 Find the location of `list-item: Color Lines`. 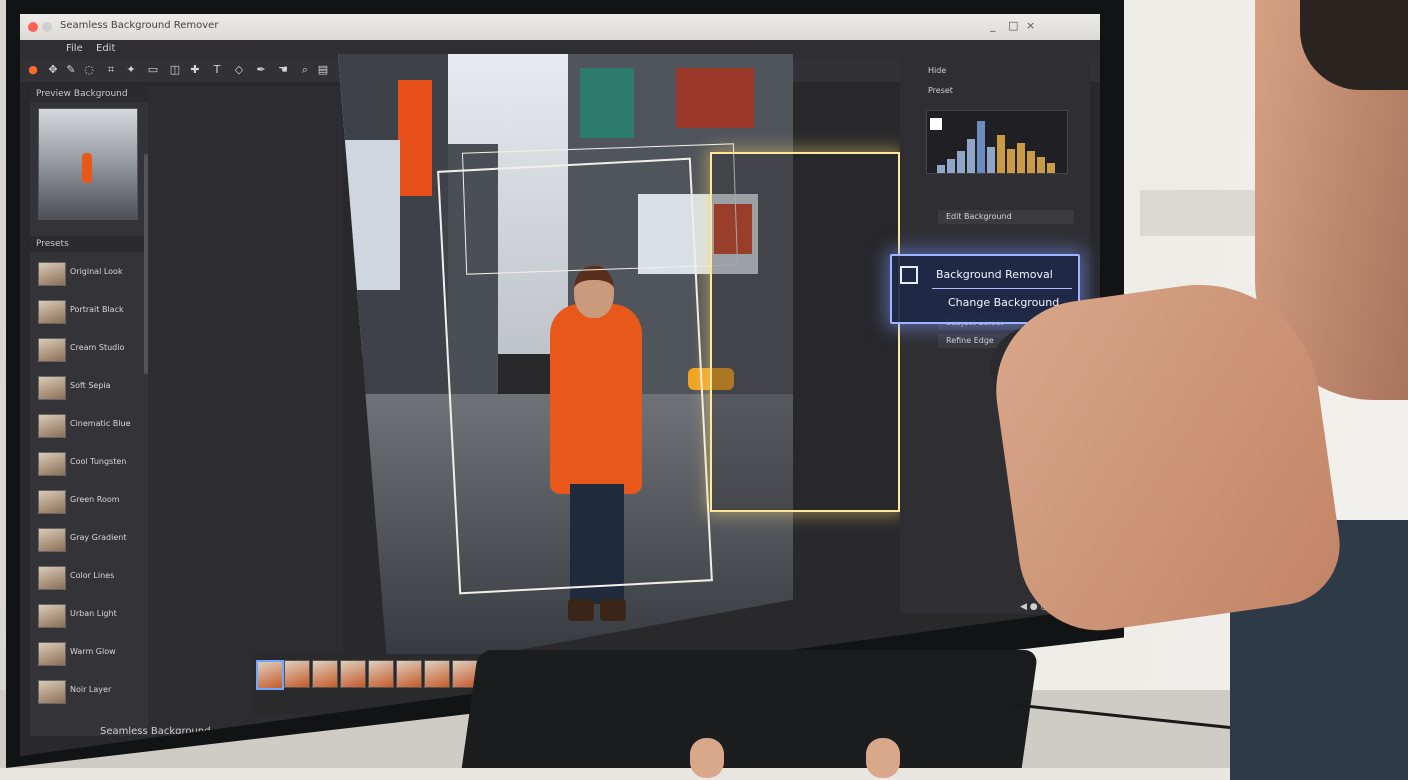

list-item: Color Lines is located at coordinates (90, 578).